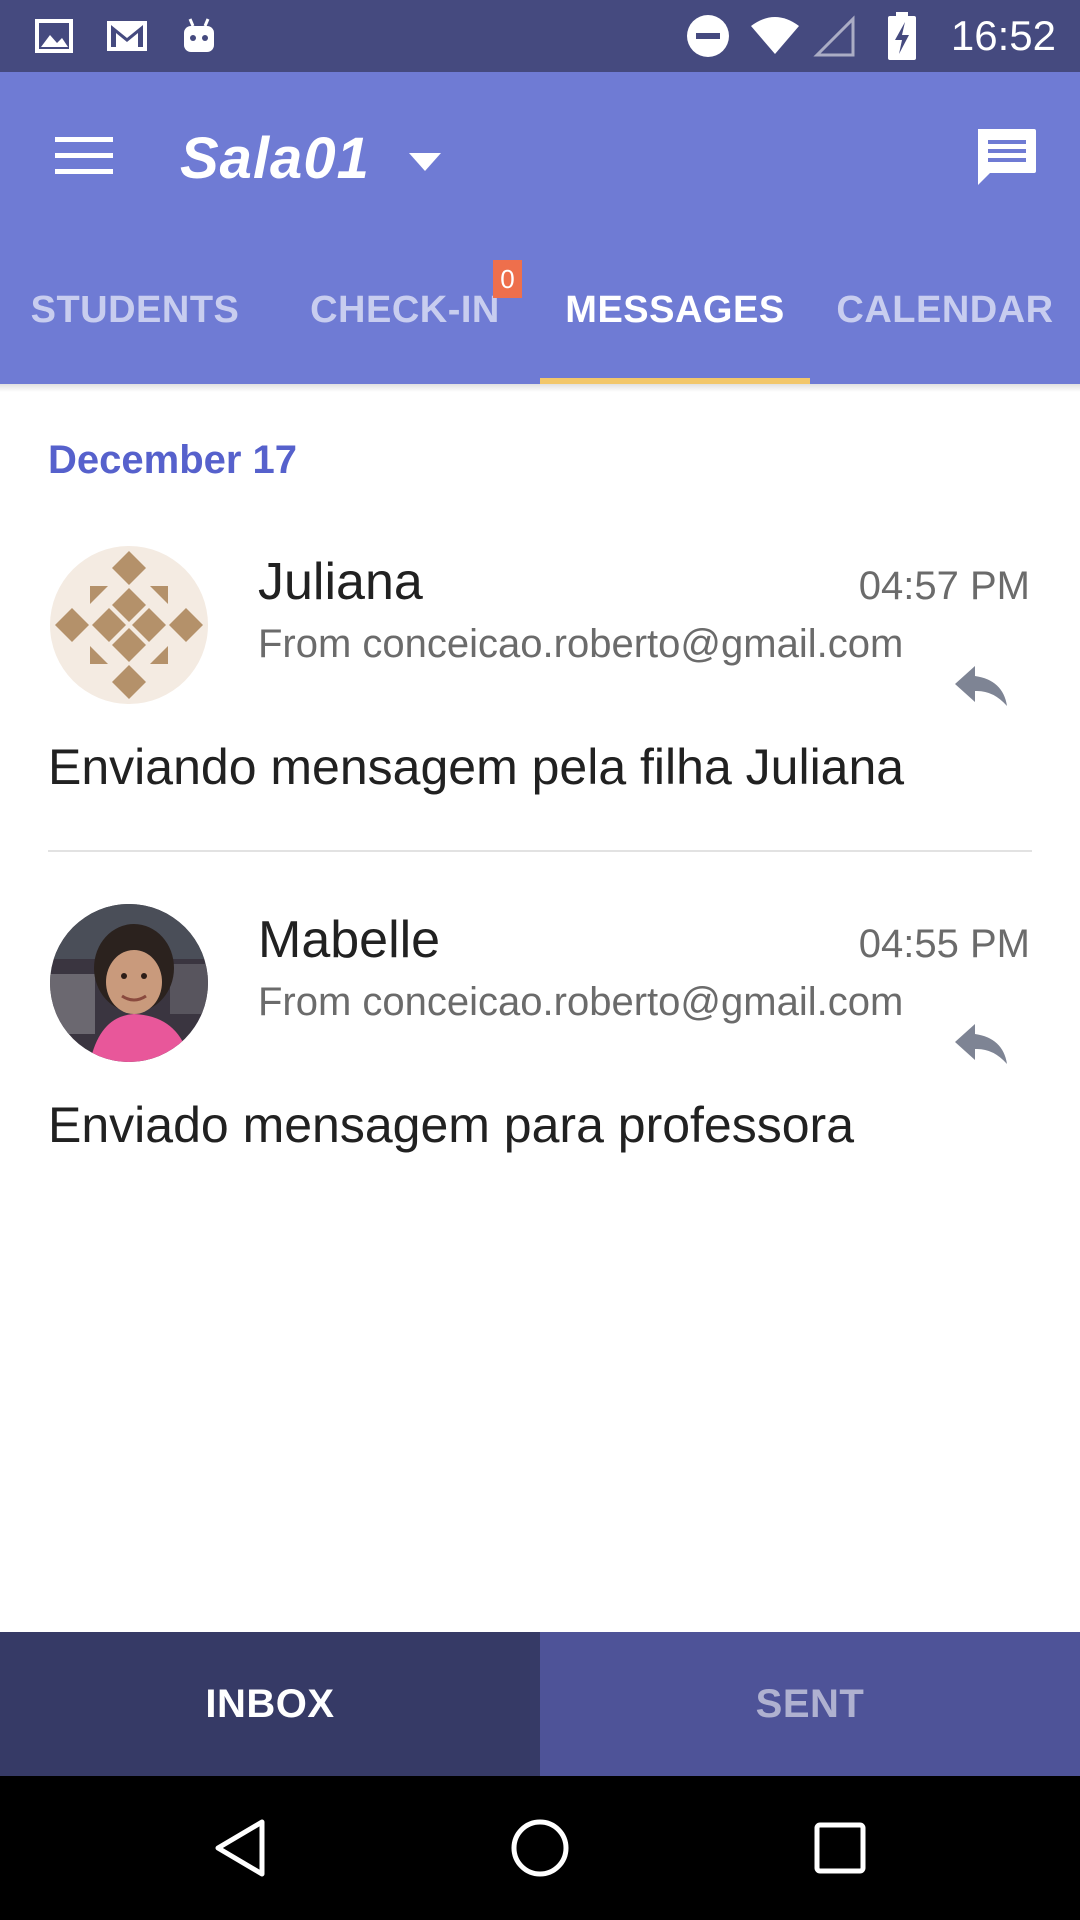  What do you see at coordinates (240, 1848) in the screenshot?
I see `back-icon` at bounding box center [240, 1848].